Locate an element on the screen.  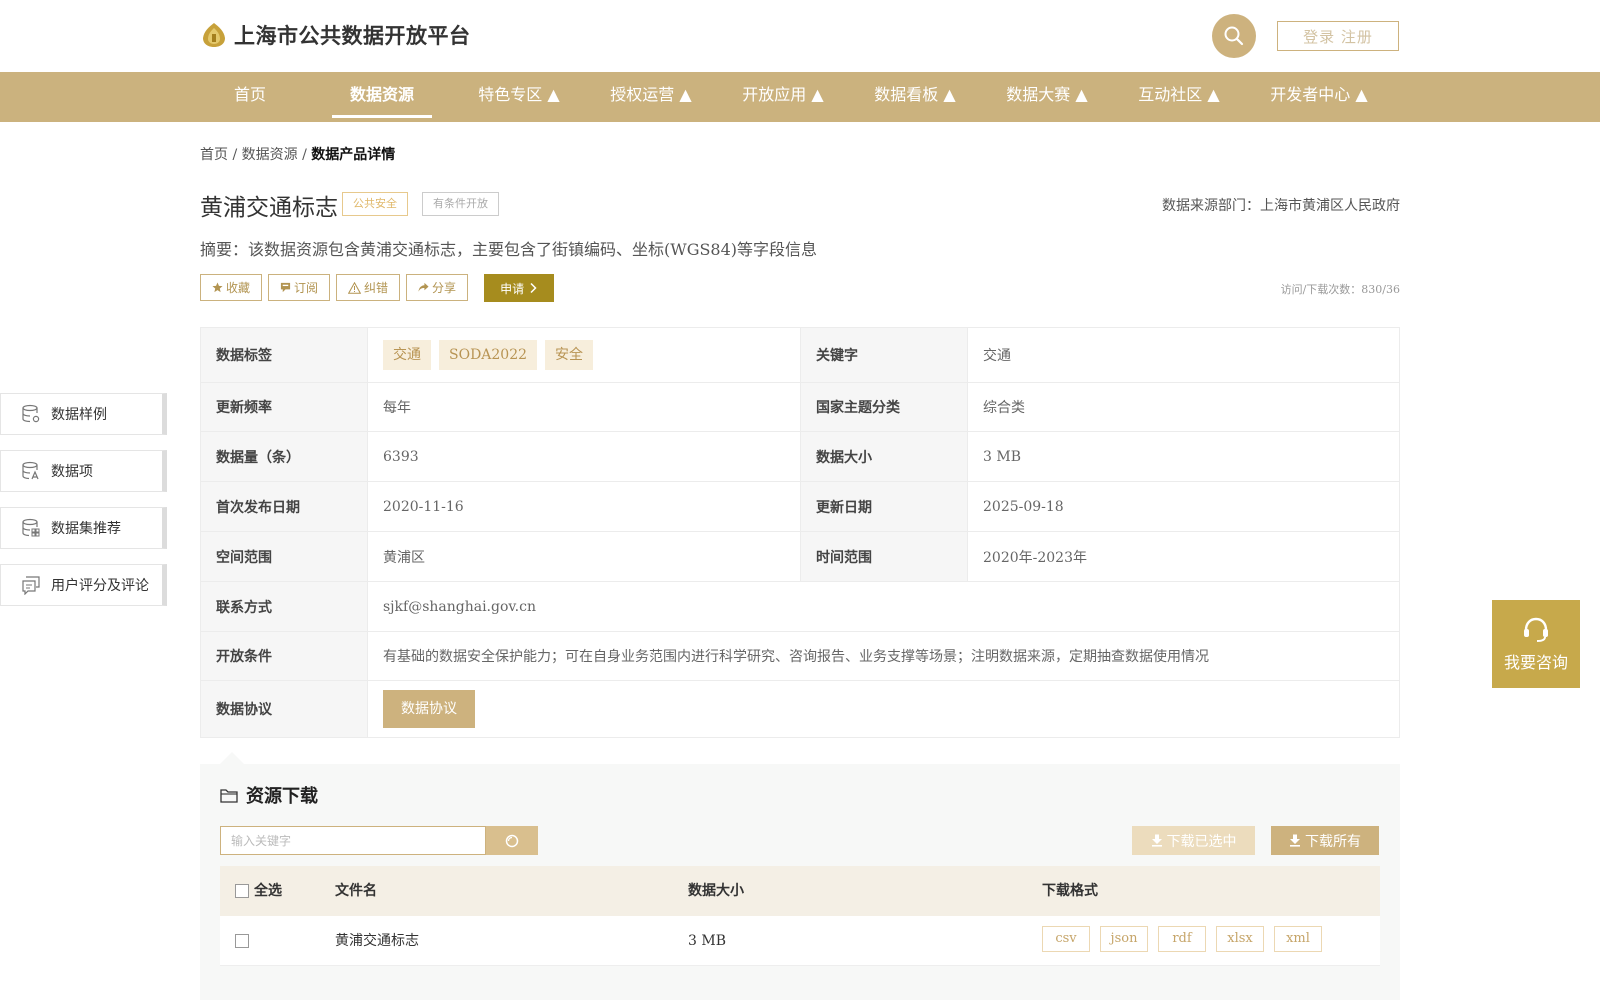
label-theme: 国家主题分类 is located at coordinates (884, 407).